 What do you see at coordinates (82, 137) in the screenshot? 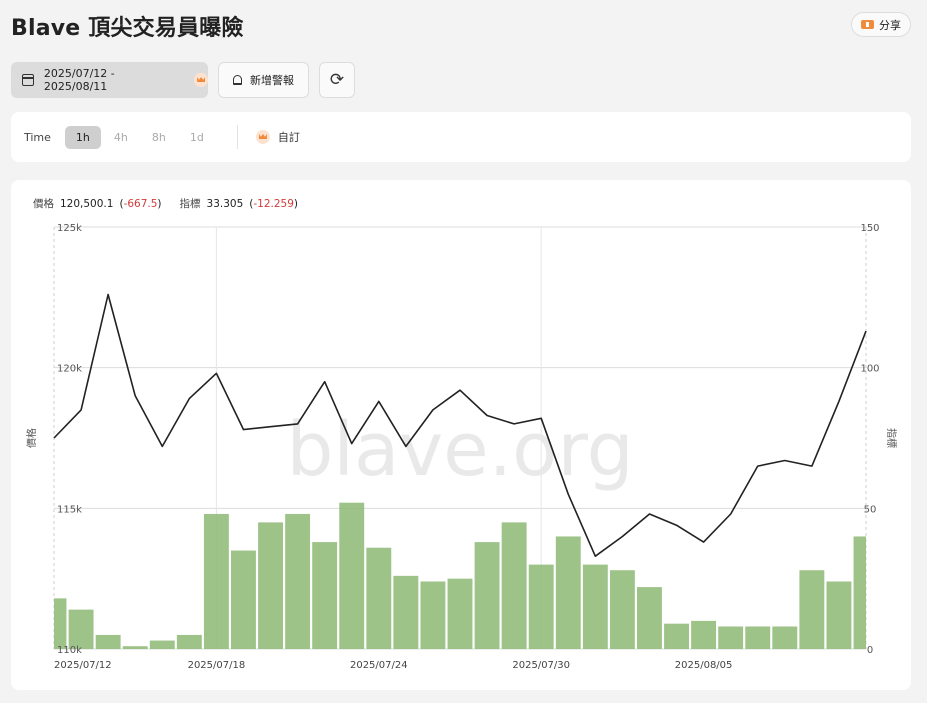
I see `timeframe-1h: 1h` at bounding box center [82, 137].